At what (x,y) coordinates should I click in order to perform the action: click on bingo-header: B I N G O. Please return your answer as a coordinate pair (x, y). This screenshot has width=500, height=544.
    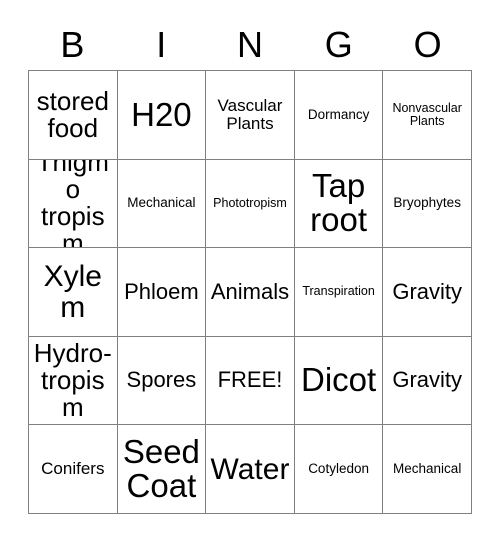
    Looking at the image, I should click on (250, 45).